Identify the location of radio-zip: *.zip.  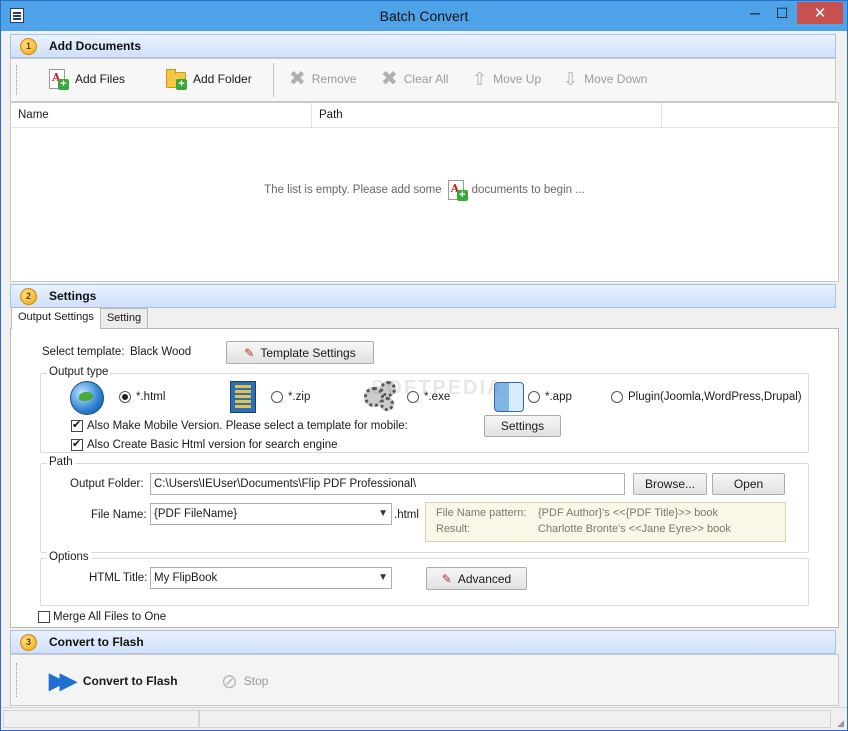
(290, 397).